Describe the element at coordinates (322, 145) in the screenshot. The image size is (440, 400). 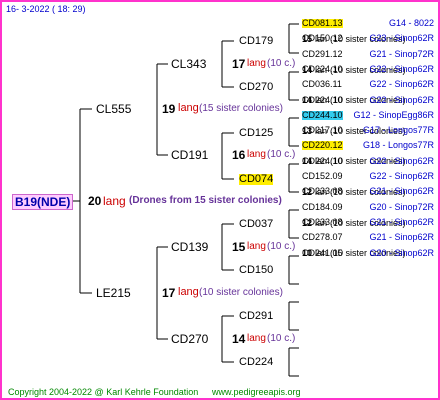
I see `gen4-code: CD220.12` at that location.